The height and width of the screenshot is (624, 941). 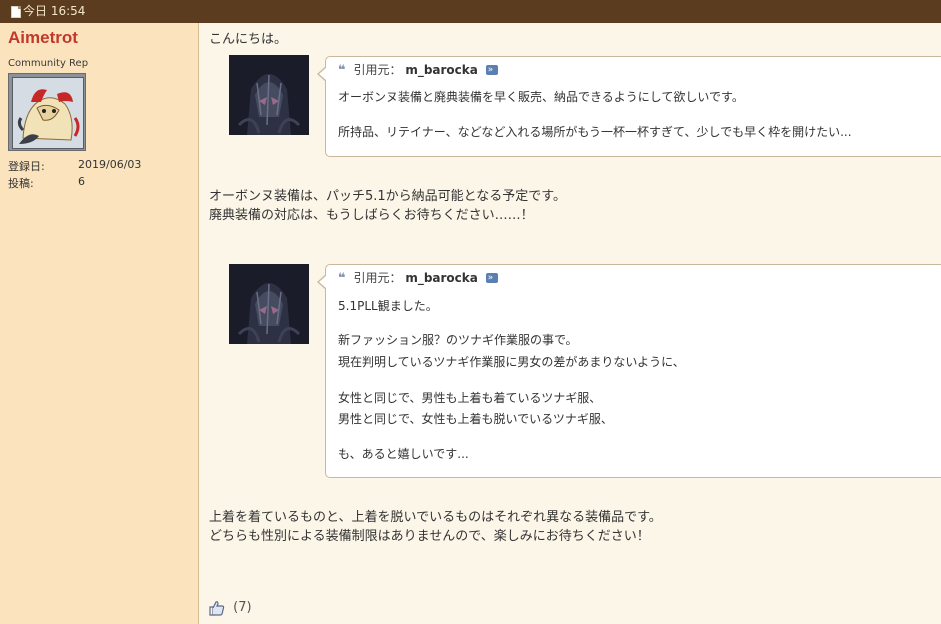 I want to click on post-date: 今日 16:54, so click(x=54, y=11).